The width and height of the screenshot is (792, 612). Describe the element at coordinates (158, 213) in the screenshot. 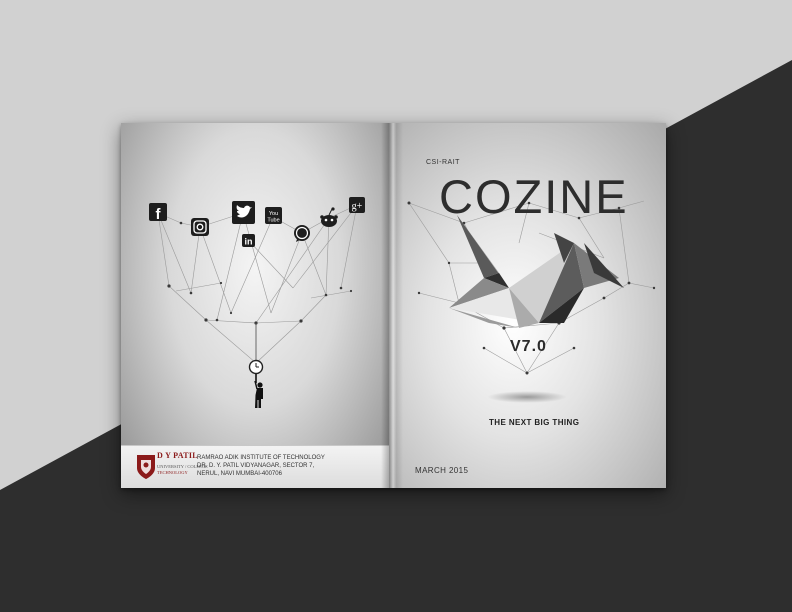

I see `facebook-icon: f` at that location.